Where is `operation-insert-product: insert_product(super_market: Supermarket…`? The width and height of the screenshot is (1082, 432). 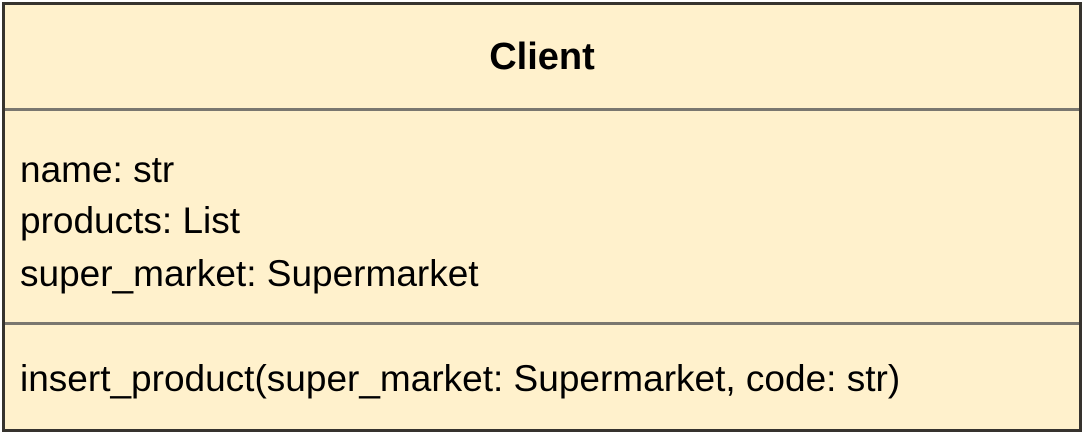 operation-insert-product: insert_product(super_market: Supermarket… is located at coordinates (460, 378).